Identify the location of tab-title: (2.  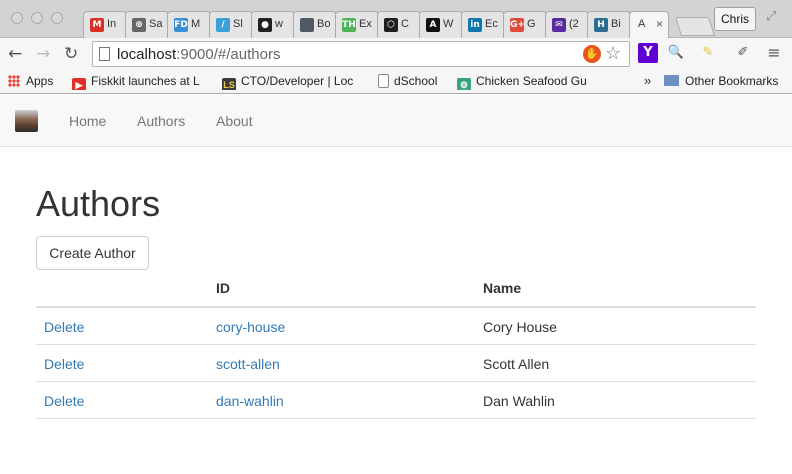
(574, 24).